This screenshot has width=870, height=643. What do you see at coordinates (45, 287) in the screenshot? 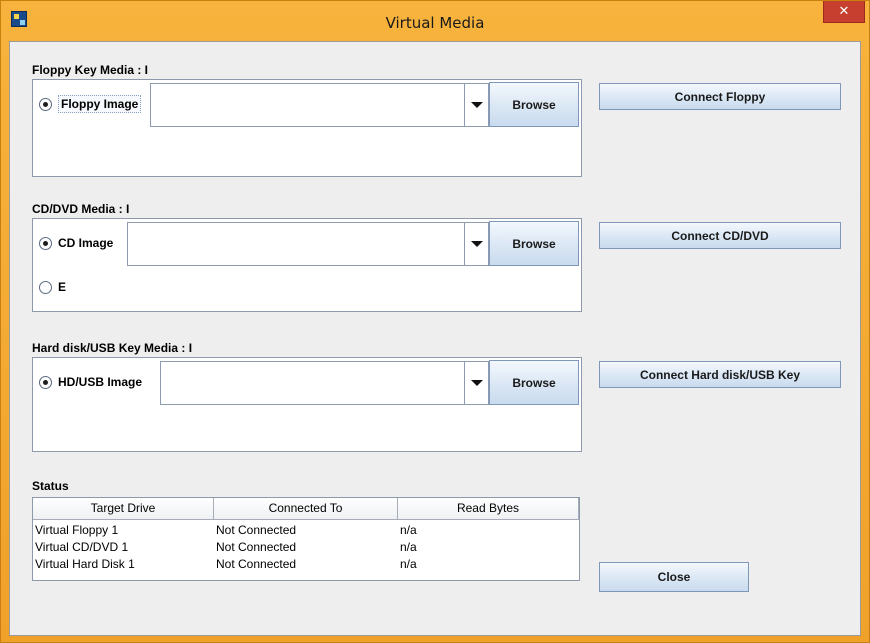
I see `drive-e-radio` at bounding box center [45, 287].